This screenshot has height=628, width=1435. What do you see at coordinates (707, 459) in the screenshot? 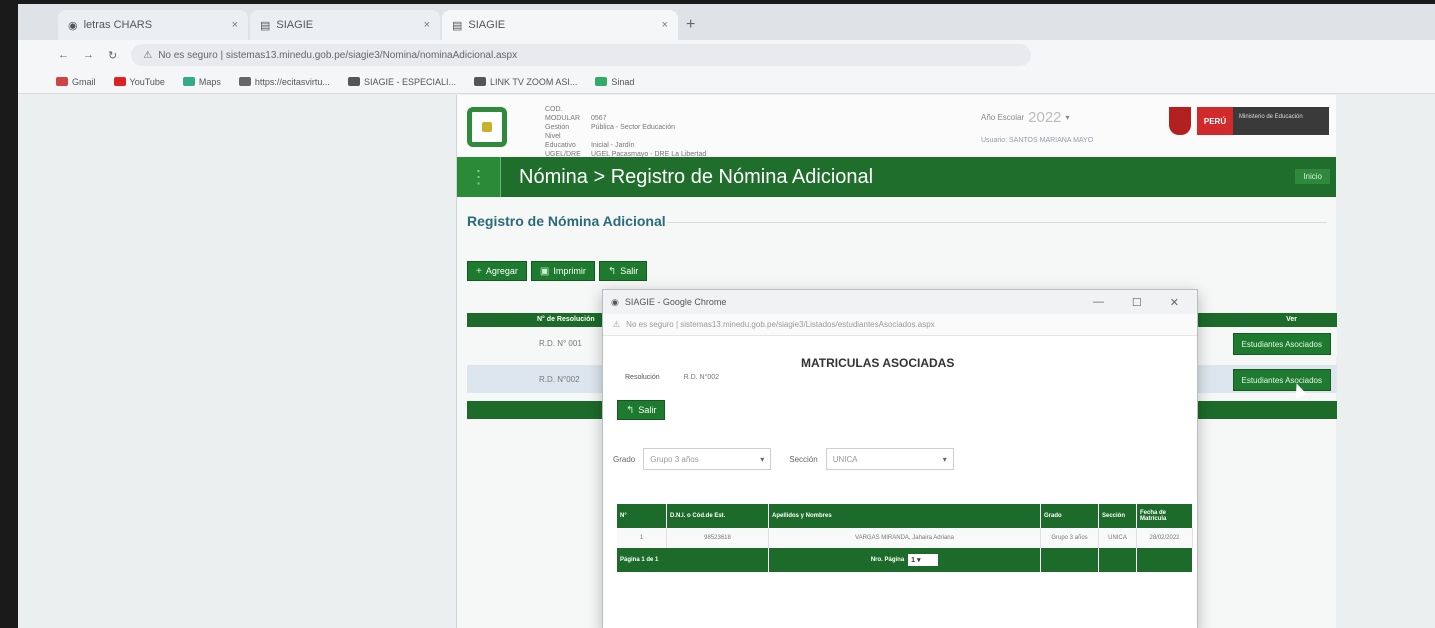
I see `grade-select: Grupo 3 años ▾` at bounding box center [707, 459].